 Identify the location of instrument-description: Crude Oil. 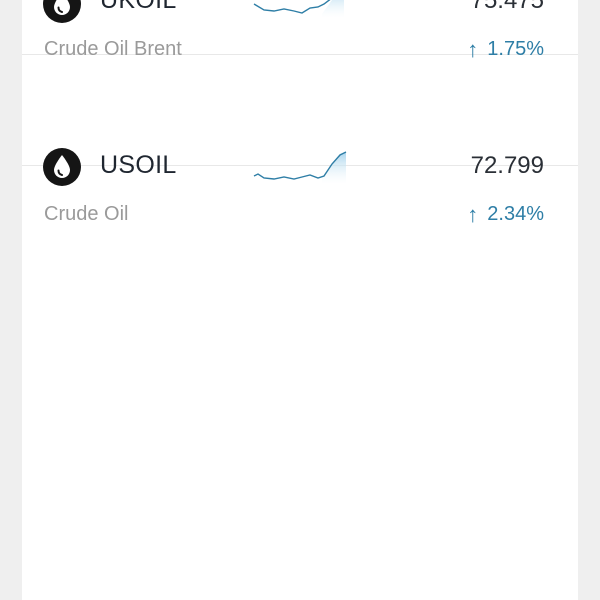
(86, 214).